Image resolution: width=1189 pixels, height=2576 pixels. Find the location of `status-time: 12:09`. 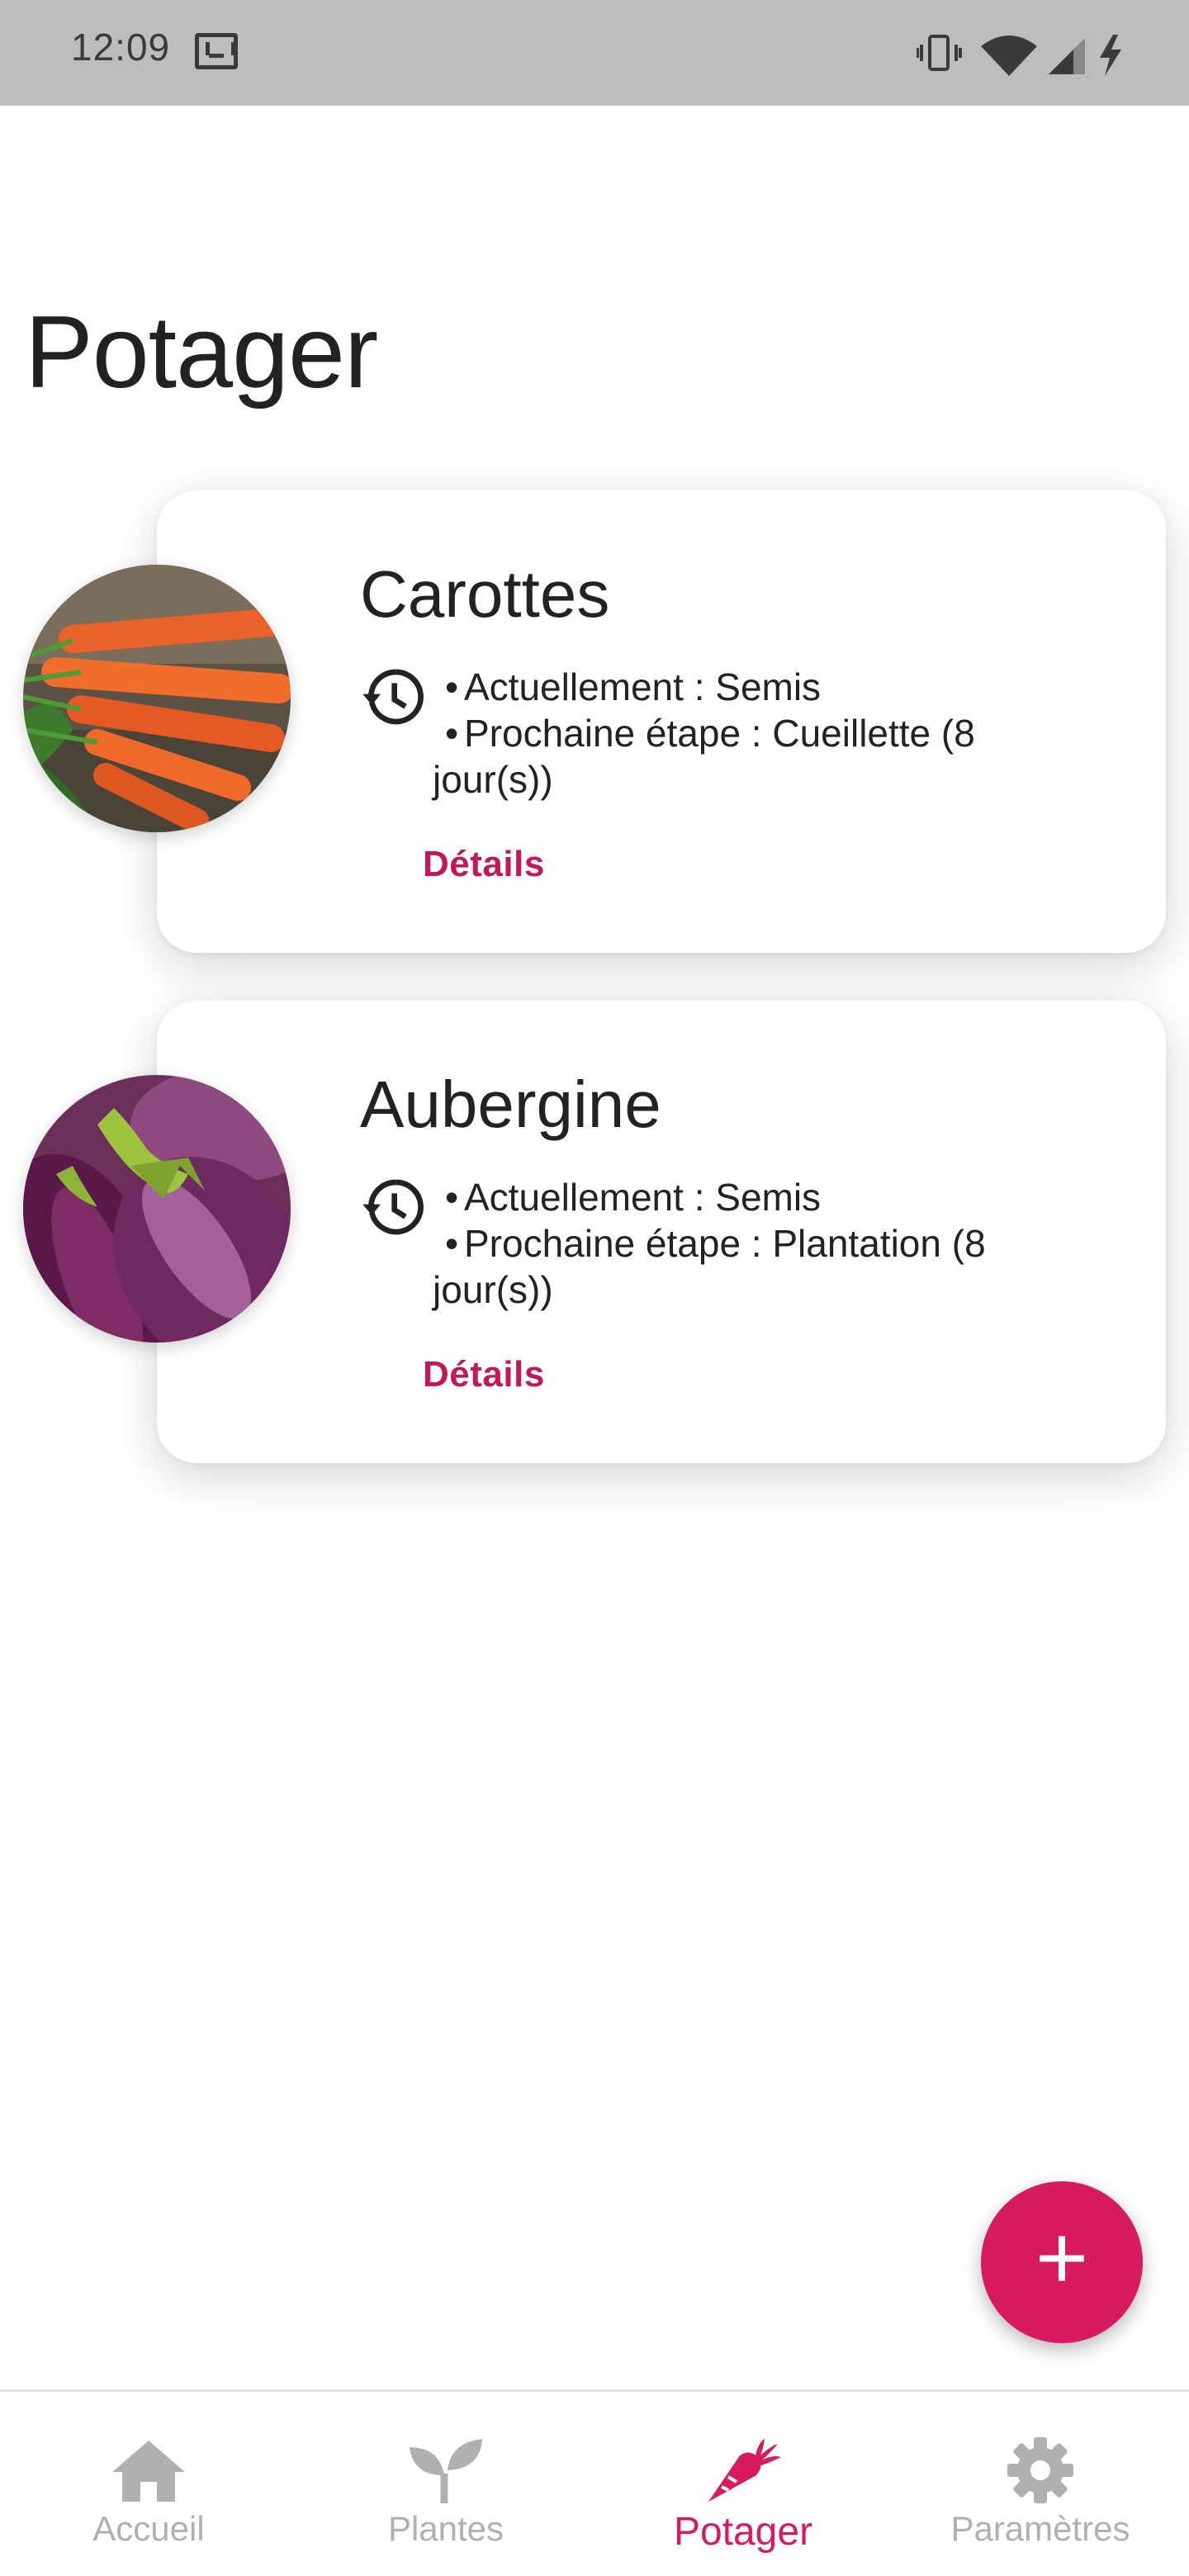

status-time: 12:09 is located at coordinates (121, 47).